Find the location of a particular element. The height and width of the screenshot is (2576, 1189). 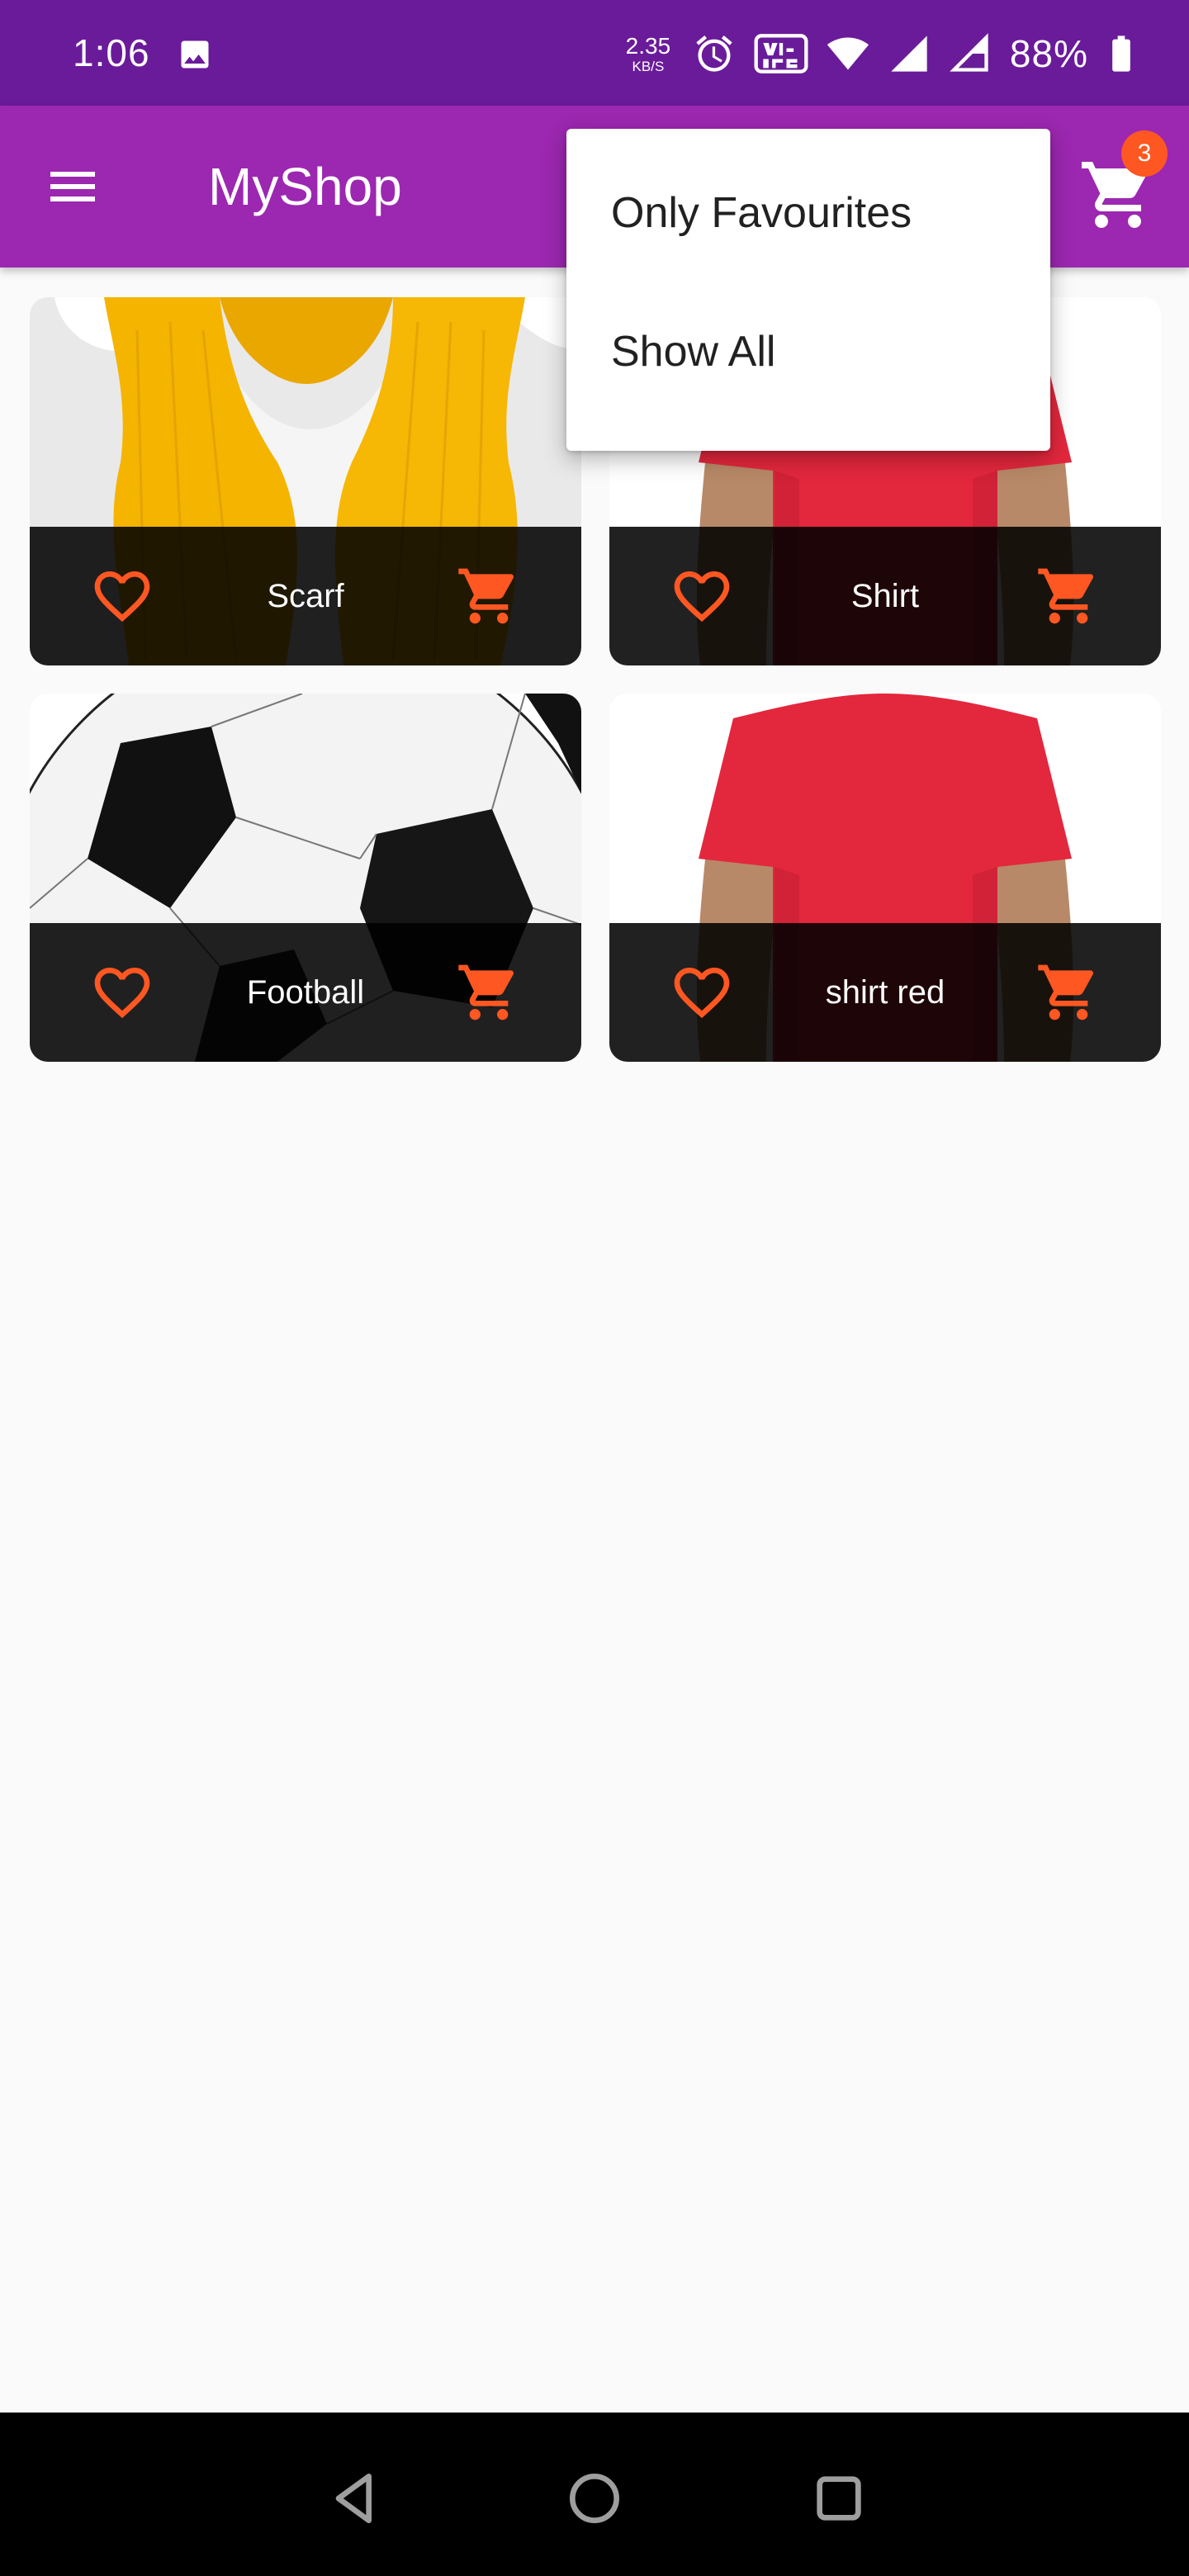

network-speed-value: 2.35 is located at coordinates (648, 45).